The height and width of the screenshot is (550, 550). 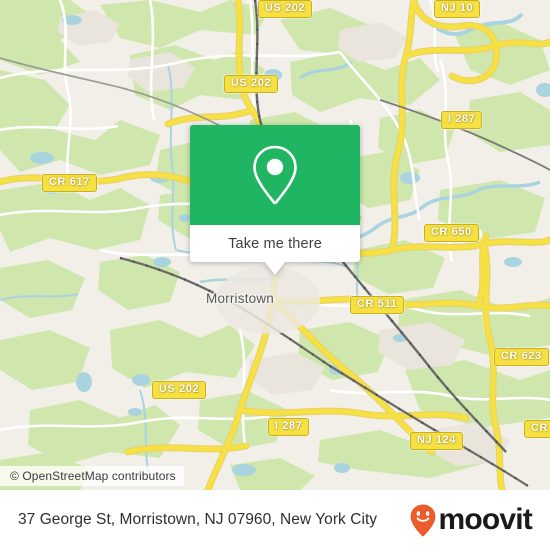 I want to click on moovit-wordmark: moovit, so click(x=485, y=519).